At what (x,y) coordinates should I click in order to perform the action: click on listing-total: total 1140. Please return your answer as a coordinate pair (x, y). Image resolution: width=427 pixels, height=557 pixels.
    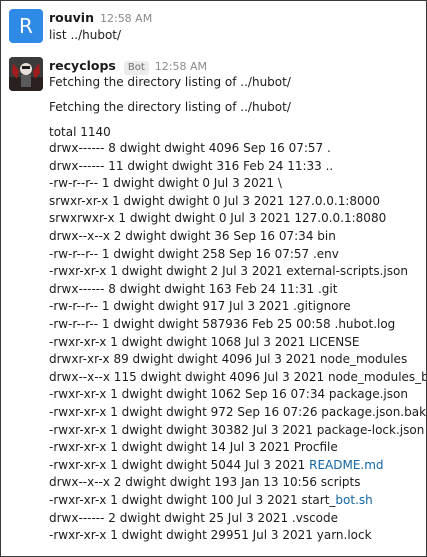
    Looking at the image, I should click on (80, 132).